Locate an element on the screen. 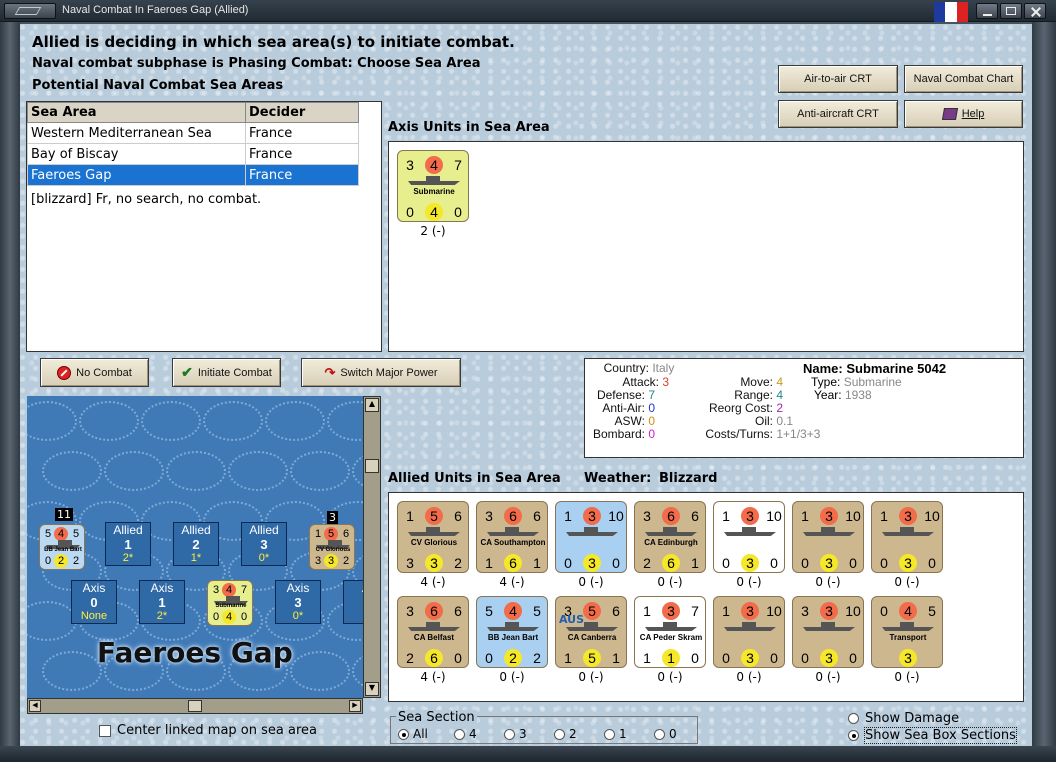  sea-section-option: 2 is located at coordinates (579, 734).